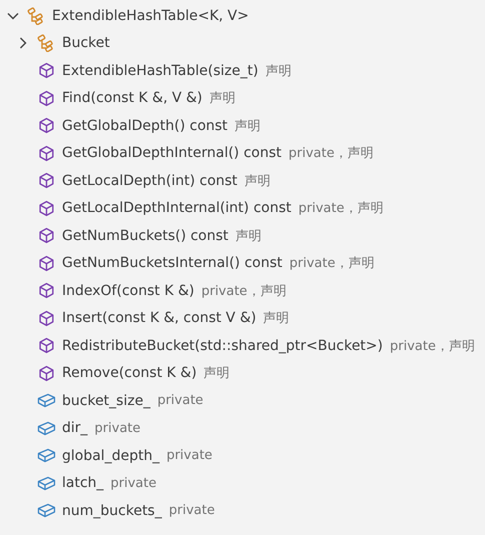 The height and width of the screenshot is (535, 485). What do you see at coordinates (177, 208) in the screenshot?
I see `tree-item-label: GetLocalDepthInternal(int) const` at bounding box center [177, 208].